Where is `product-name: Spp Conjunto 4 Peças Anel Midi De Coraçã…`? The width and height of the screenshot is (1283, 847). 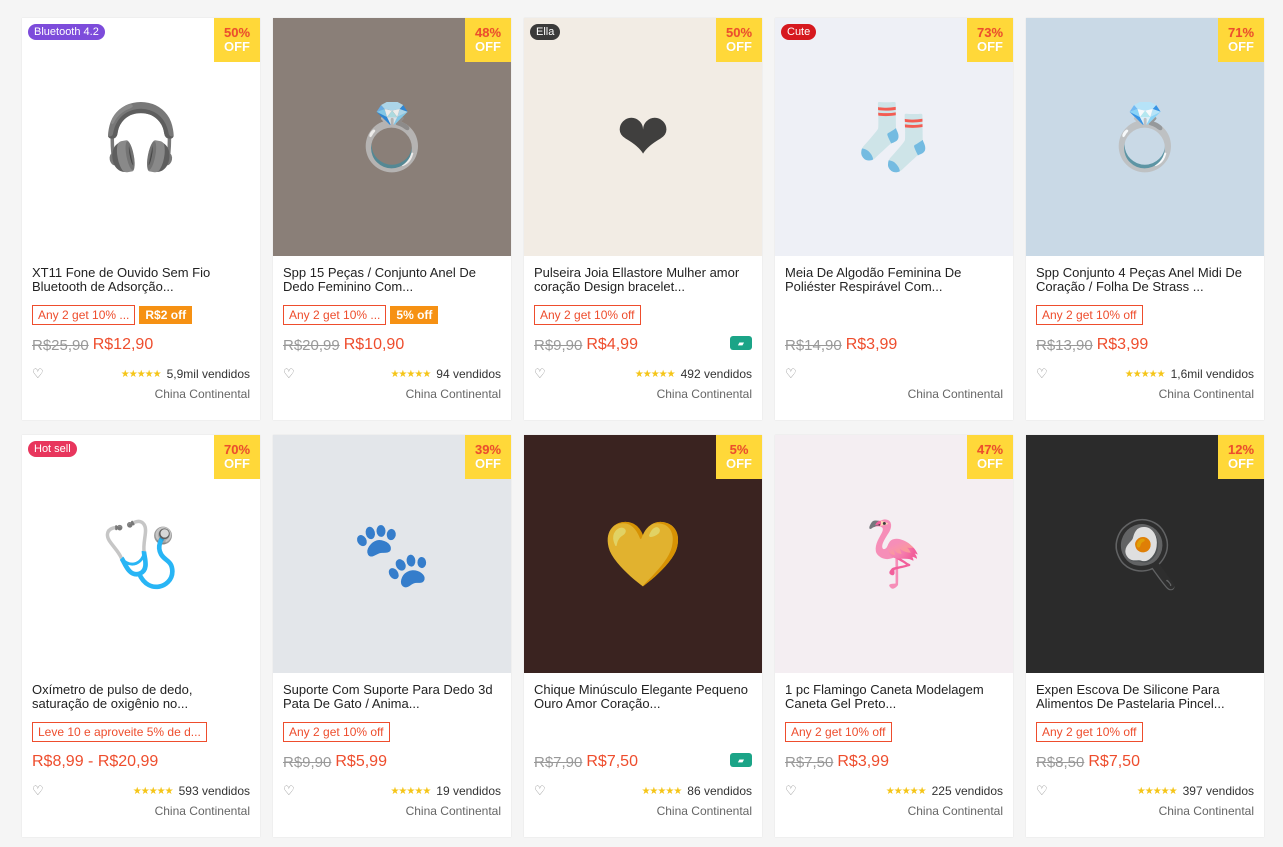
product-name: Spp Conjunto 4 Peças Anel Midi De Coraçã… is located at coordinates (1145, 275).